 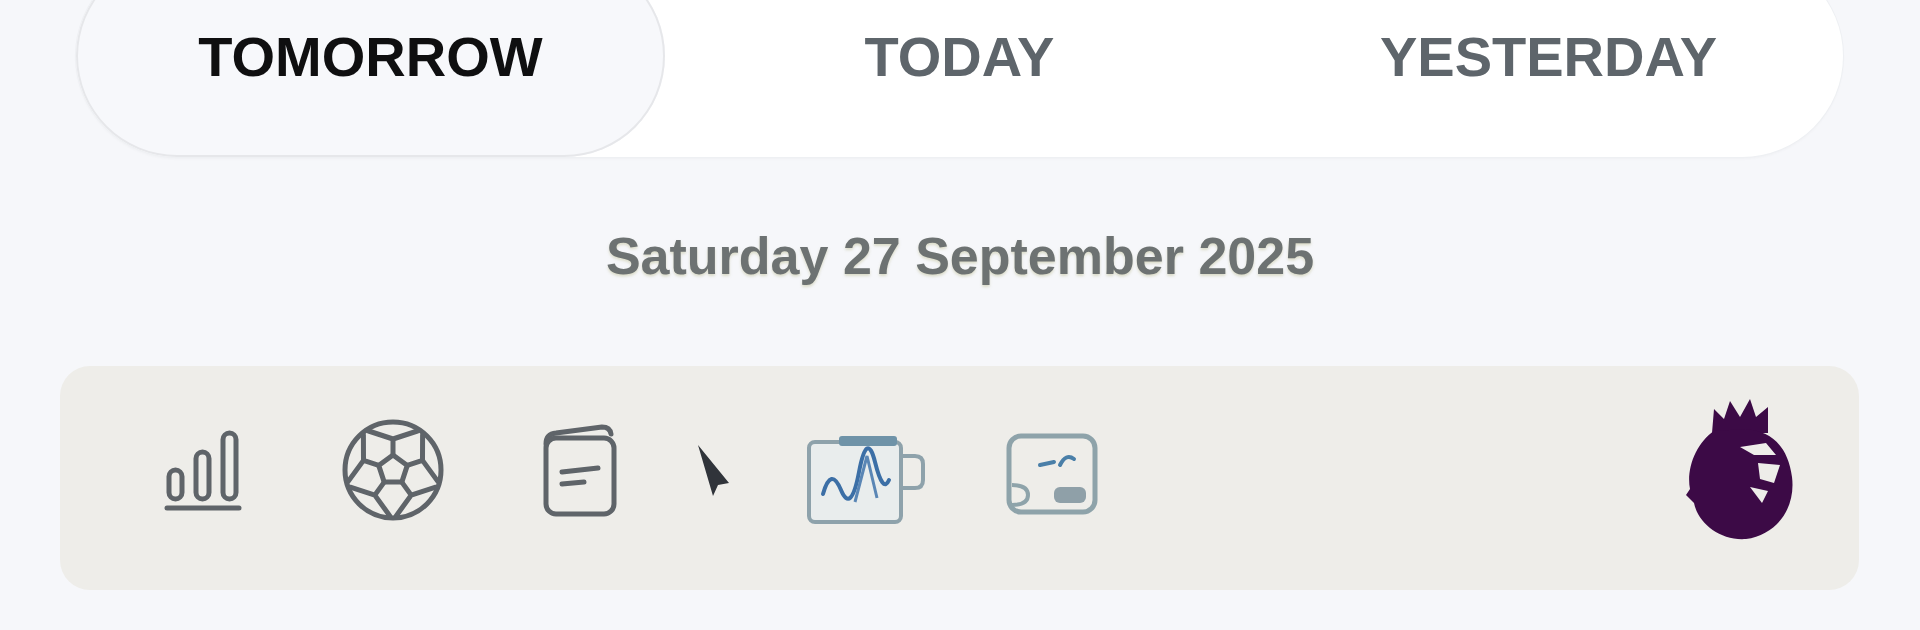 I want to click on day-tab: TODAY, so click(x=959, y=78).